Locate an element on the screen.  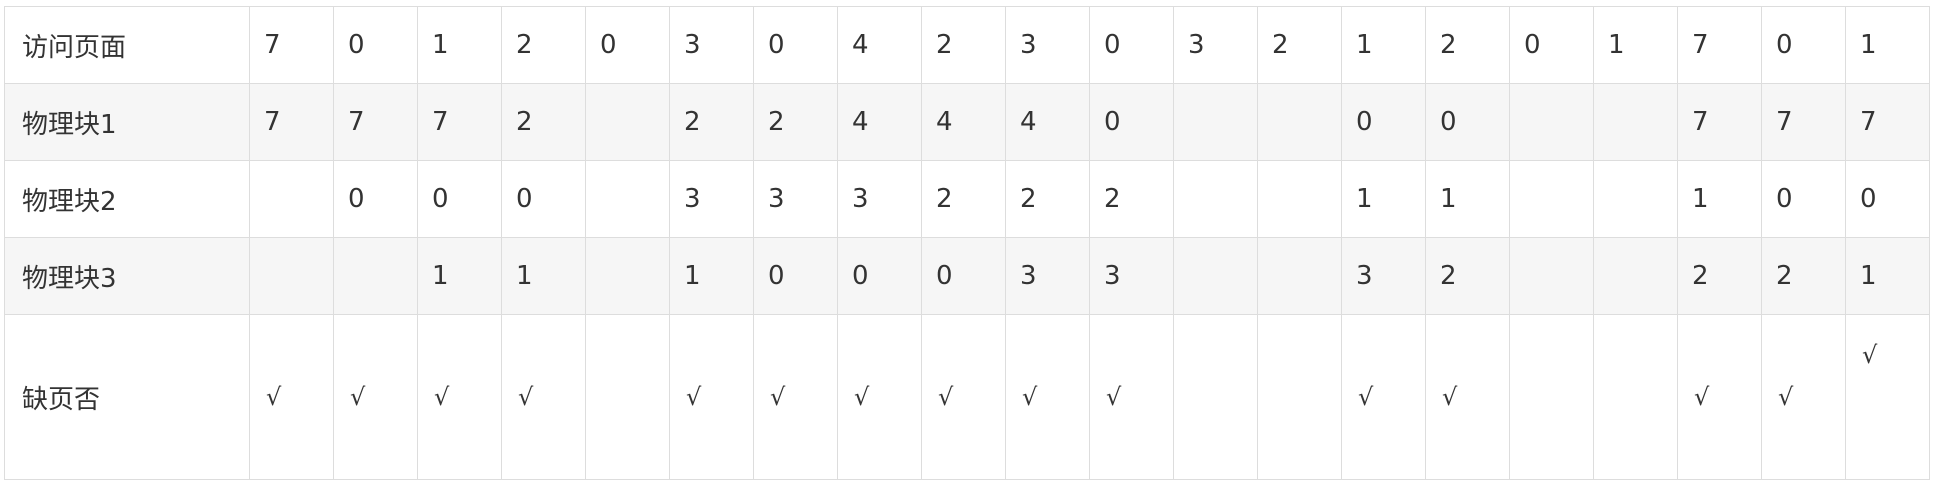
row-label: 物理块3 is located at coordinates (127, 276).